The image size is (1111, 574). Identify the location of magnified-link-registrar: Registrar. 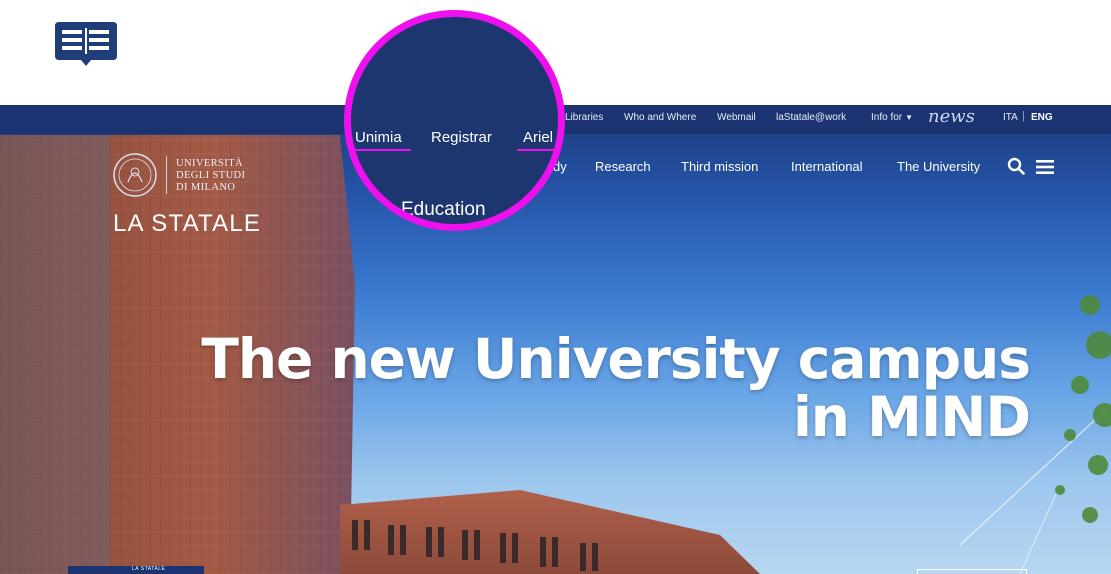
(461, 137).